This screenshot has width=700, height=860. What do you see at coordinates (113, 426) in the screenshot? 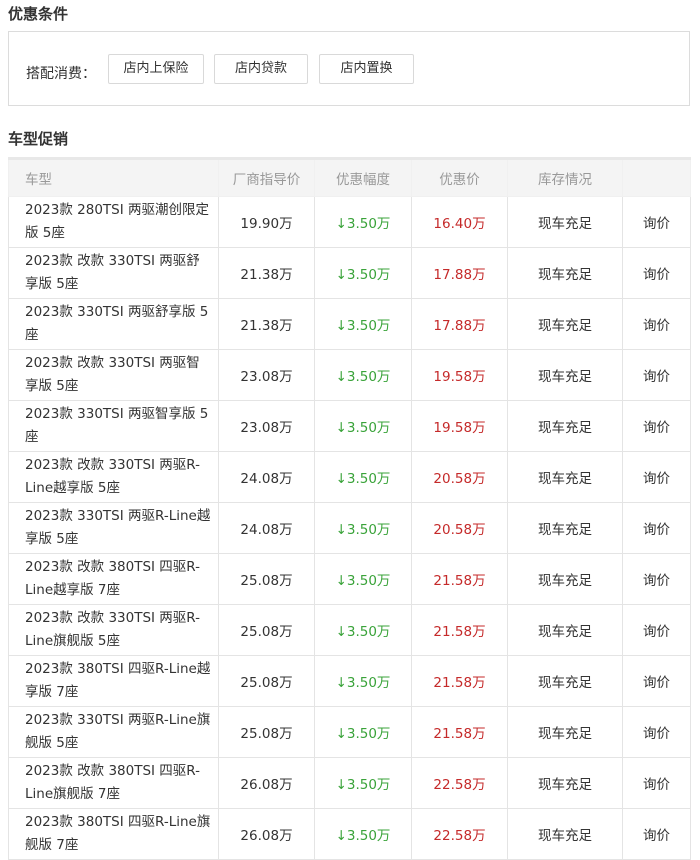
I see `model-cell: 2023款 330TSI 两驱智享版 5座` at bounding box center [113, 426].